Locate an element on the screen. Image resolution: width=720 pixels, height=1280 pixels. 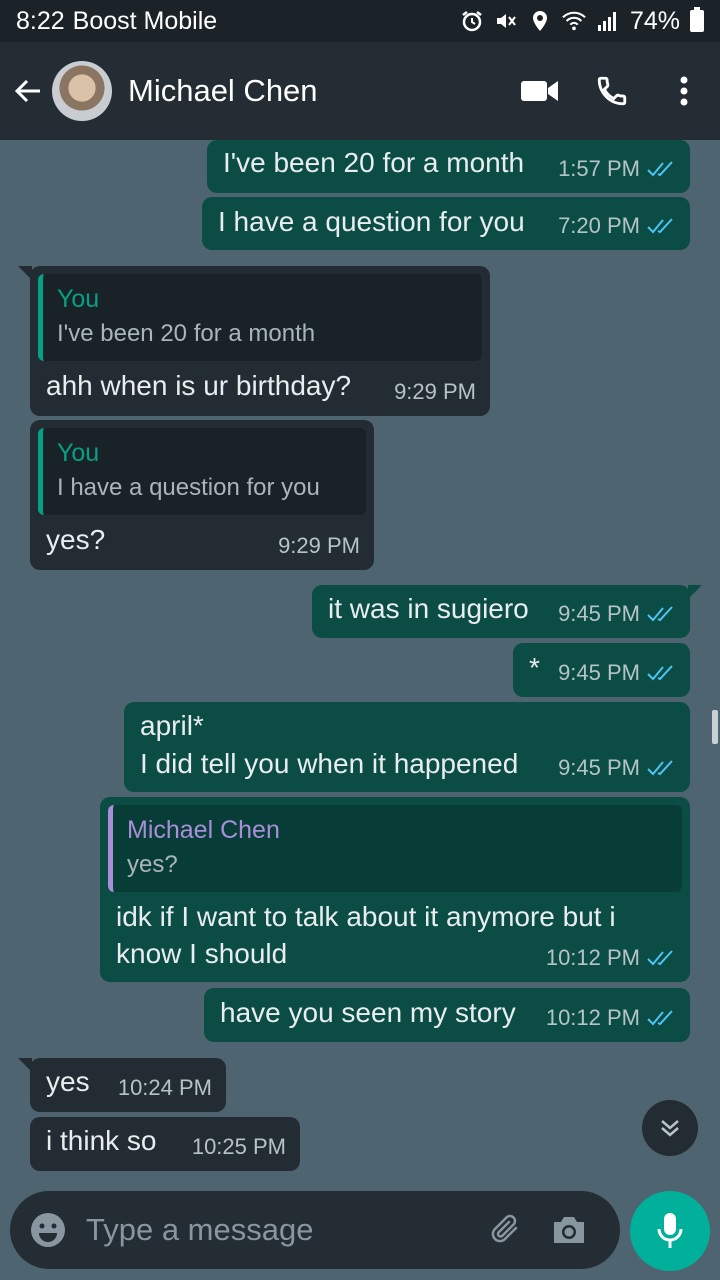
video-call-icon is located at coordinates (539, 91).